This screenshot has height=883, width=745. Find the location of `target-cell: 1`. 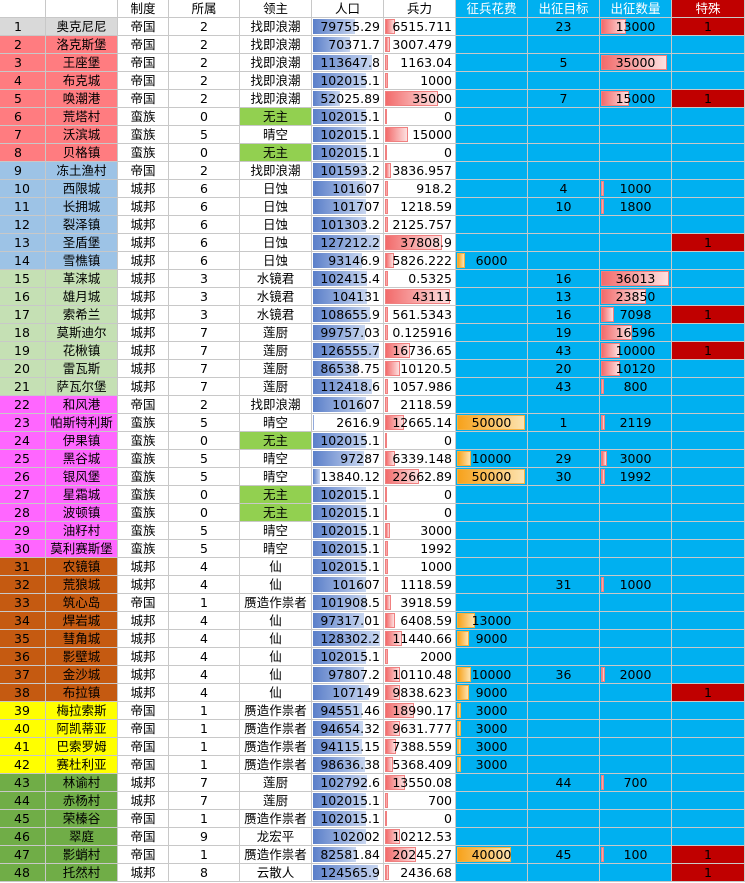

target-cell: 1 is located at coordinates (564, 423).